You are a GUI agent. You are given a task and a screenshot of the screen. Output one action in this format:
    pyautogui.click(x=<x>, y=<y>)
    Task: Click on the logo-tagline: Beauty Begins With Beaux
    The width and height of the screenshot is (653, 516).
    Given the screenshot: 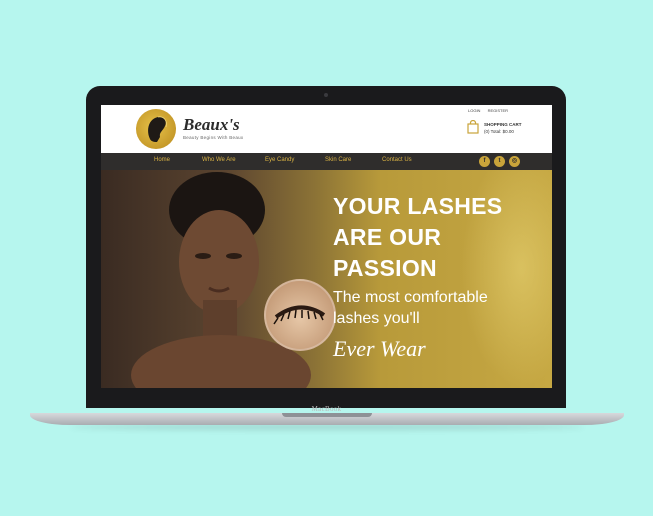 What is the action you would take?
    pyautogui.click(x=213, y=137)
    